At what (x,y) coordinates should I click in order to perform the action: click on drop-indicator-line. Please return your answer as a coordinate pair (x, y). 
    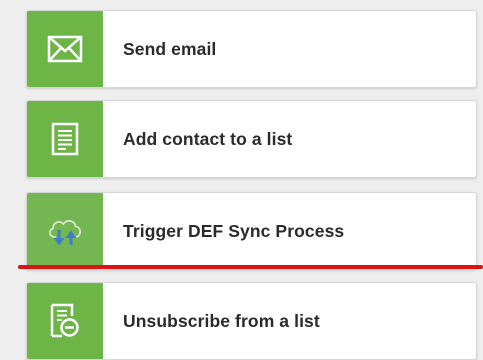
    Looking at the image, I should click on (250, 267).